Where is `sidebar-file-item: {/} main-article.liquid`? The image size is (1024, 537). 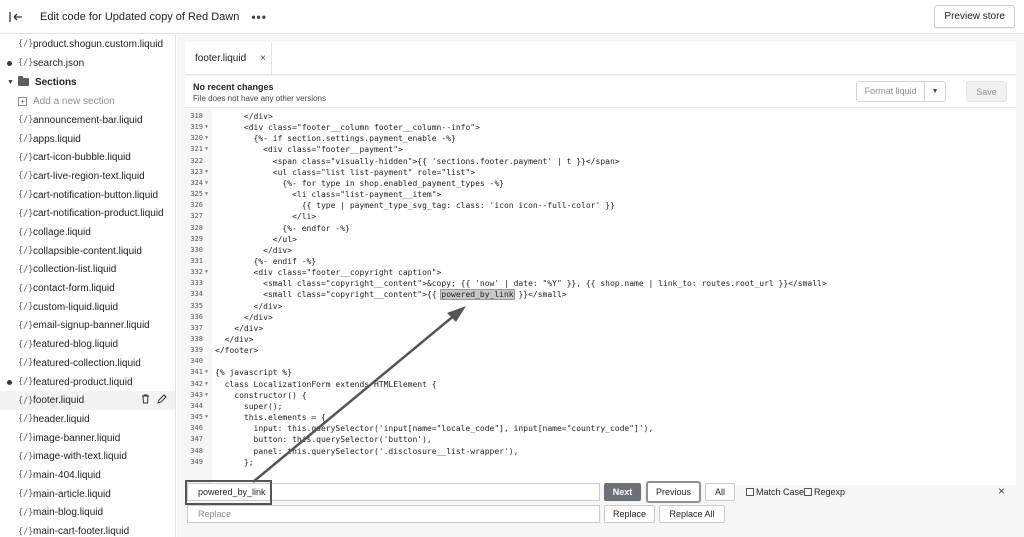 sidebar-file-item: {/} main-article.liquid is located at coordinates (87, 494).